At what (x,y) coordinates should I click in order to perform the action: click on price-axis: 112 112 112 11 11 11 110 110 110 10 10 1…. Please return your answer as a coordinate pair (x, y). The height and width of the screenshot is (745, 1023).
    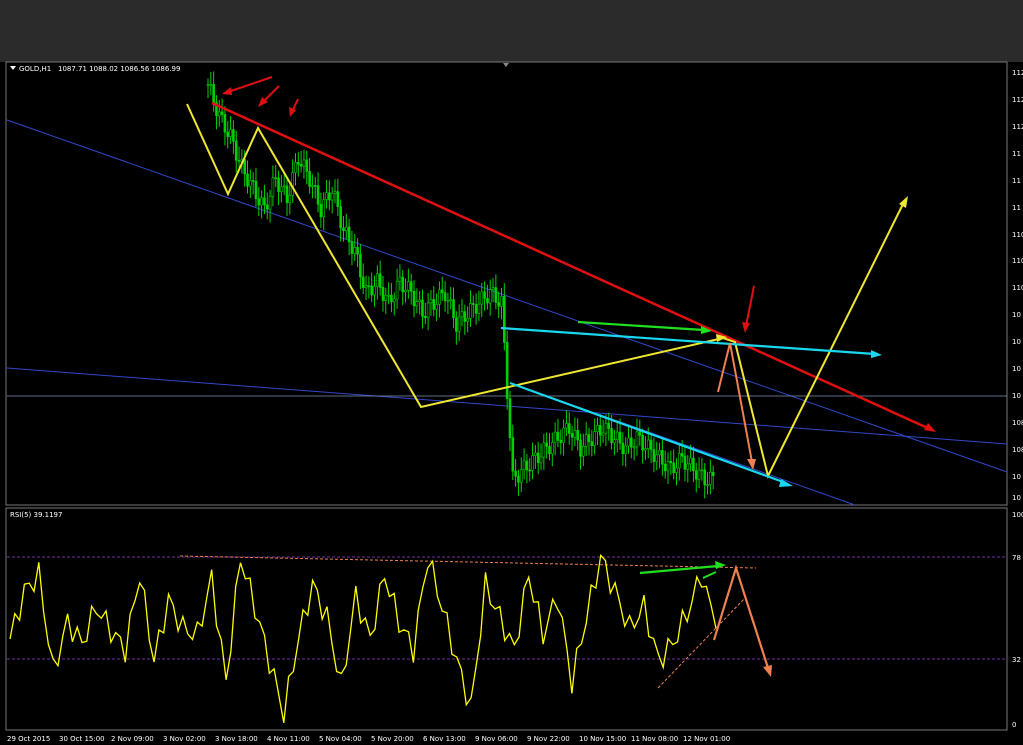
    Looking at the image, I should click on (1017, 285).